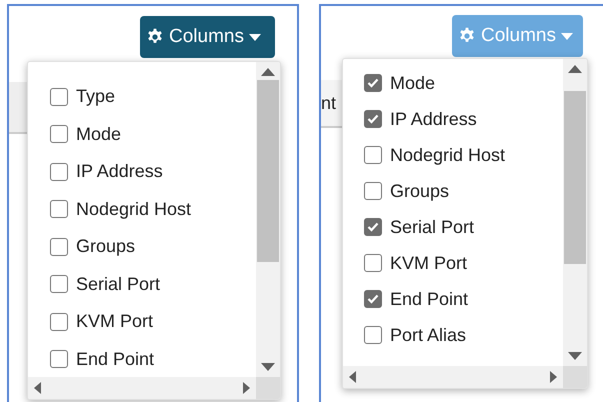 The image size is (603, 402). I want to click on column-option: Type, so click(153, 97).